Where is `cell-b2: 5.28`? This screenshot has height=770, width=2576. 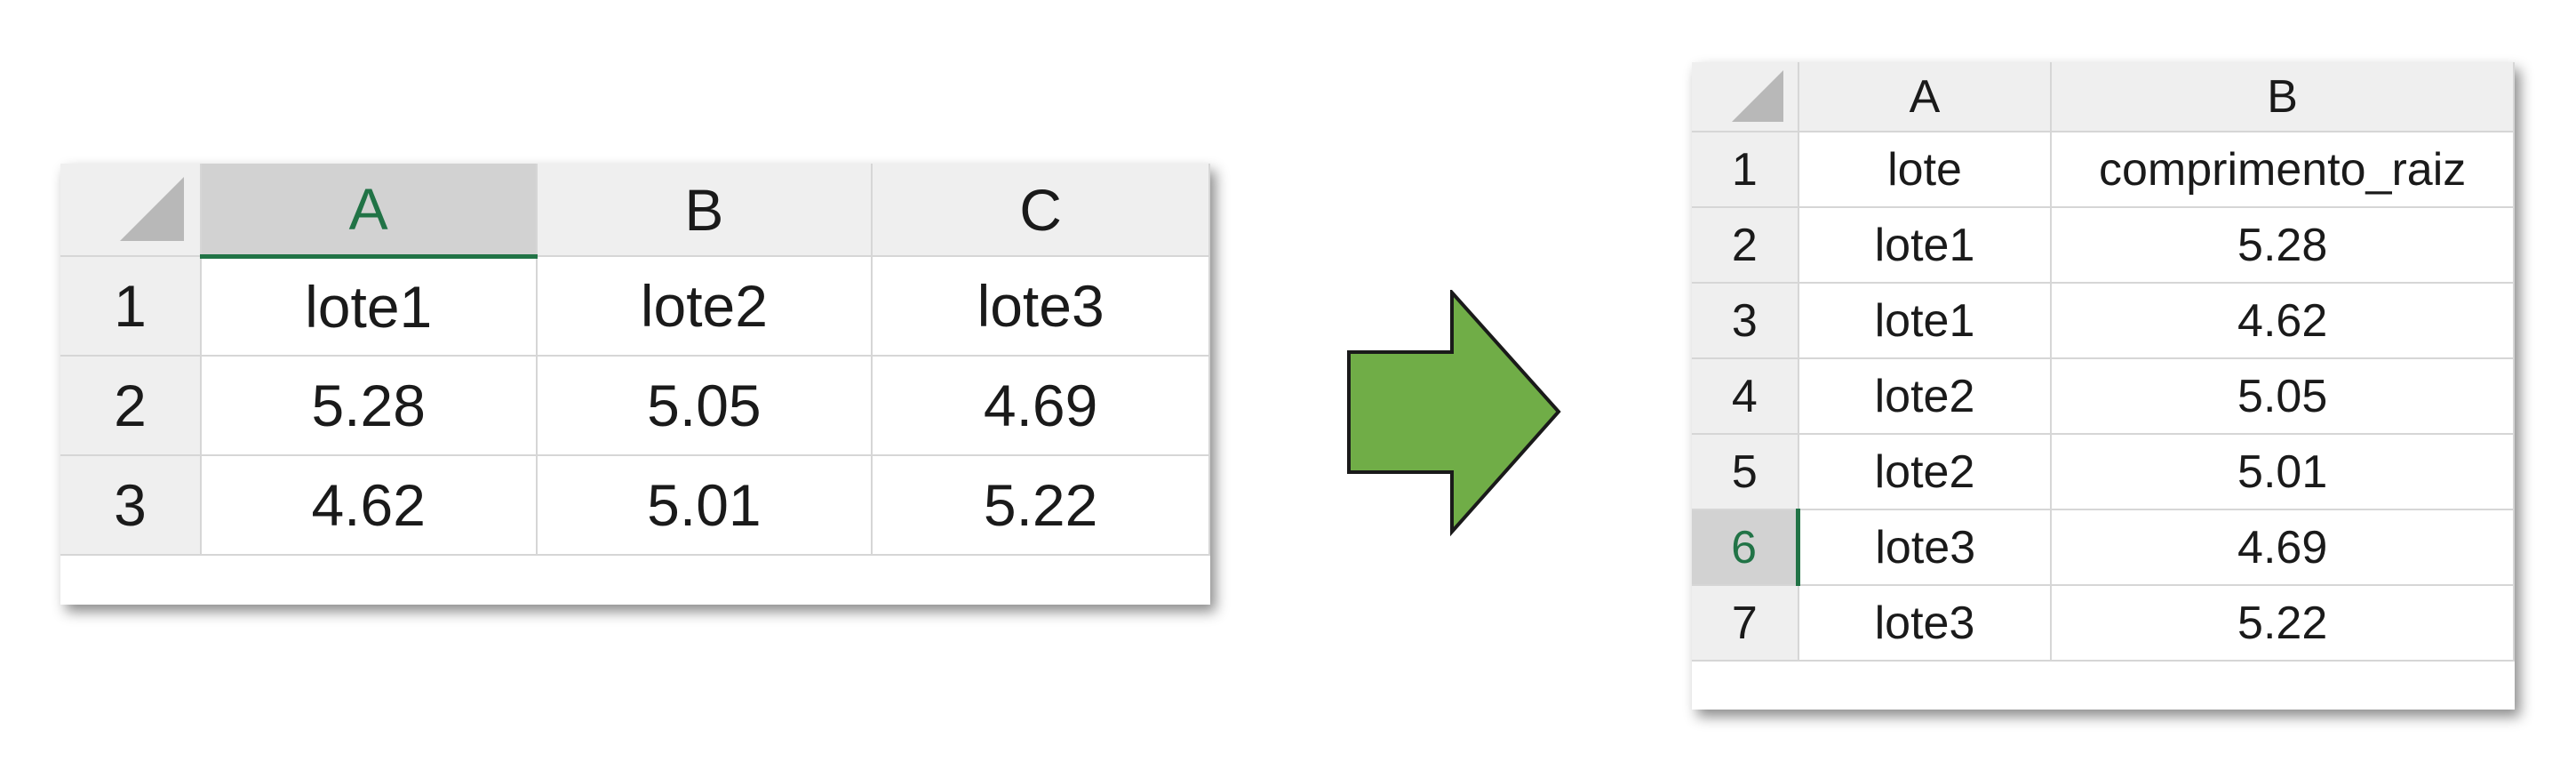 cell-b2: 5.28 is located at coordinates (2283, 245).